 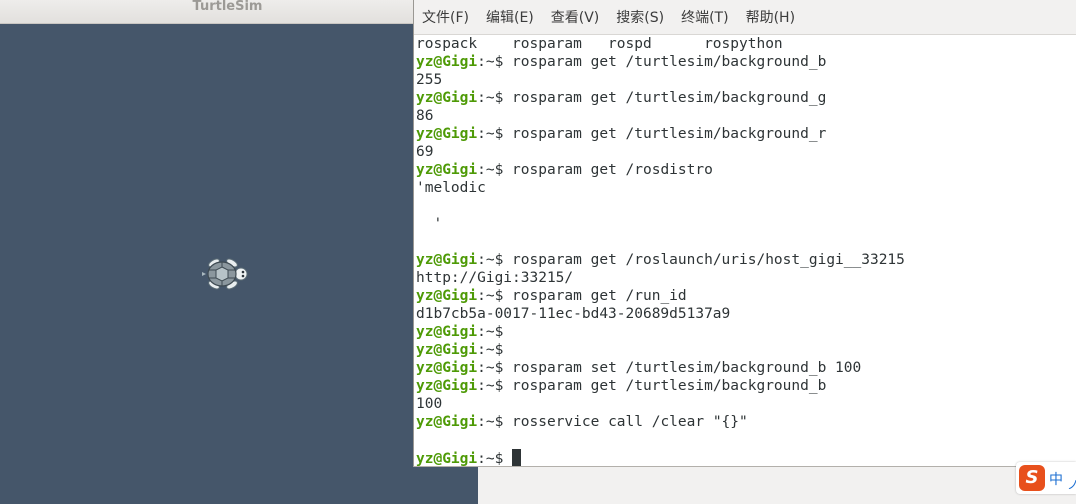 I want to click on menu-terminal: 终端(T), so click(x=704, y=17).